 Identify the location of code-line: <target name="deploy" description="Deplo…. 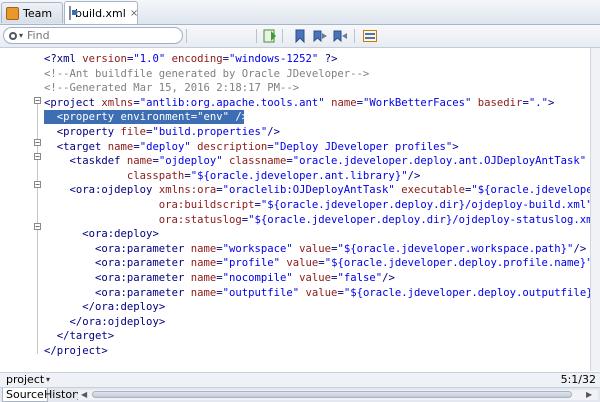
(251, 147).